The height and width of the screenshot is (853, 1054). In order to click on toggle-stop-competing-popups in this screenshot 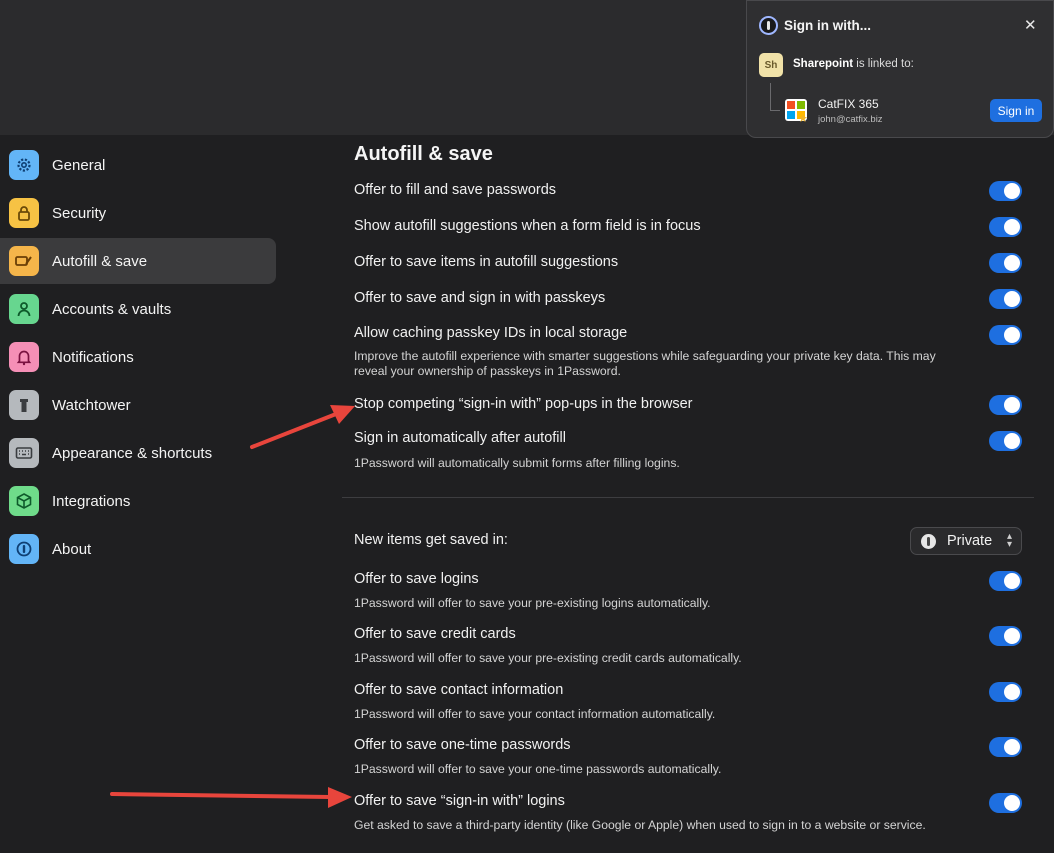, I will do `click(1005, 405)`.